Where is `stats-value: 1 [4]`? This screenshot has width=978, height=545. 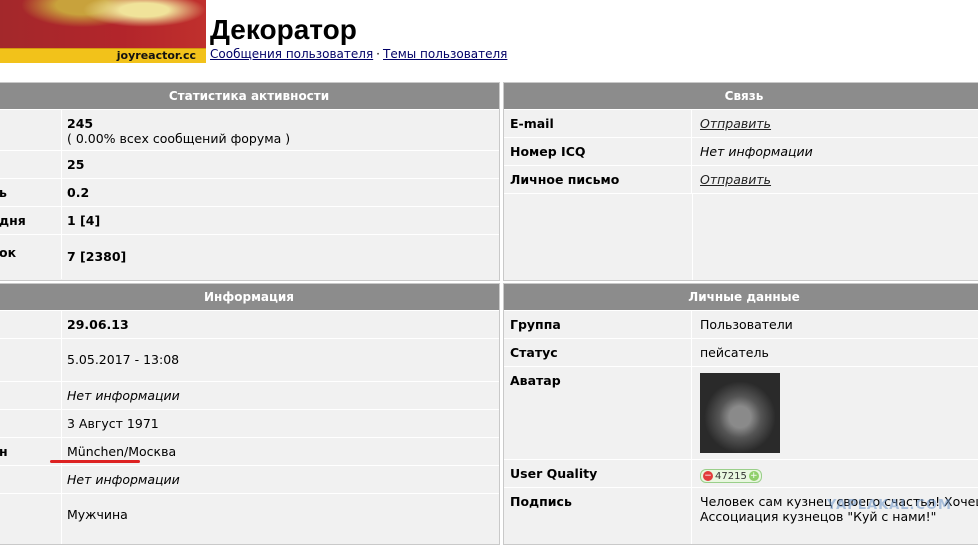
stats-value: 1 [4] is located at coordinates (84, 220).